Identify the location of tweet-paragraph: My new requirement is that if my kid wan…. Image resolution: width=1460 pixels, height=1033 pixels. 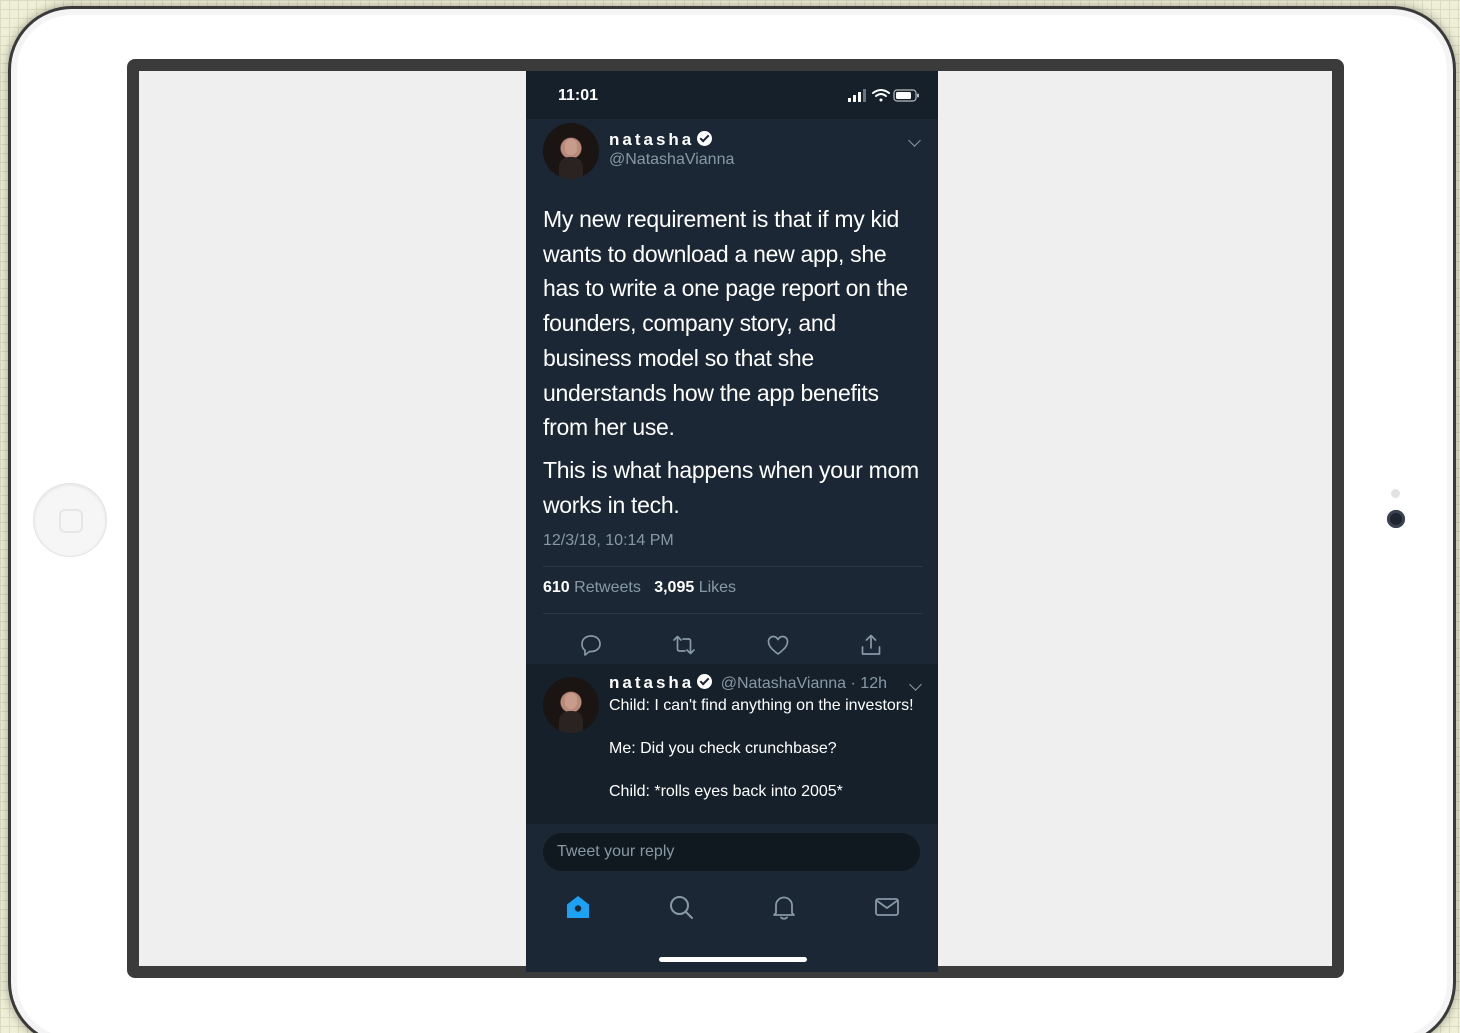
(725, 323).